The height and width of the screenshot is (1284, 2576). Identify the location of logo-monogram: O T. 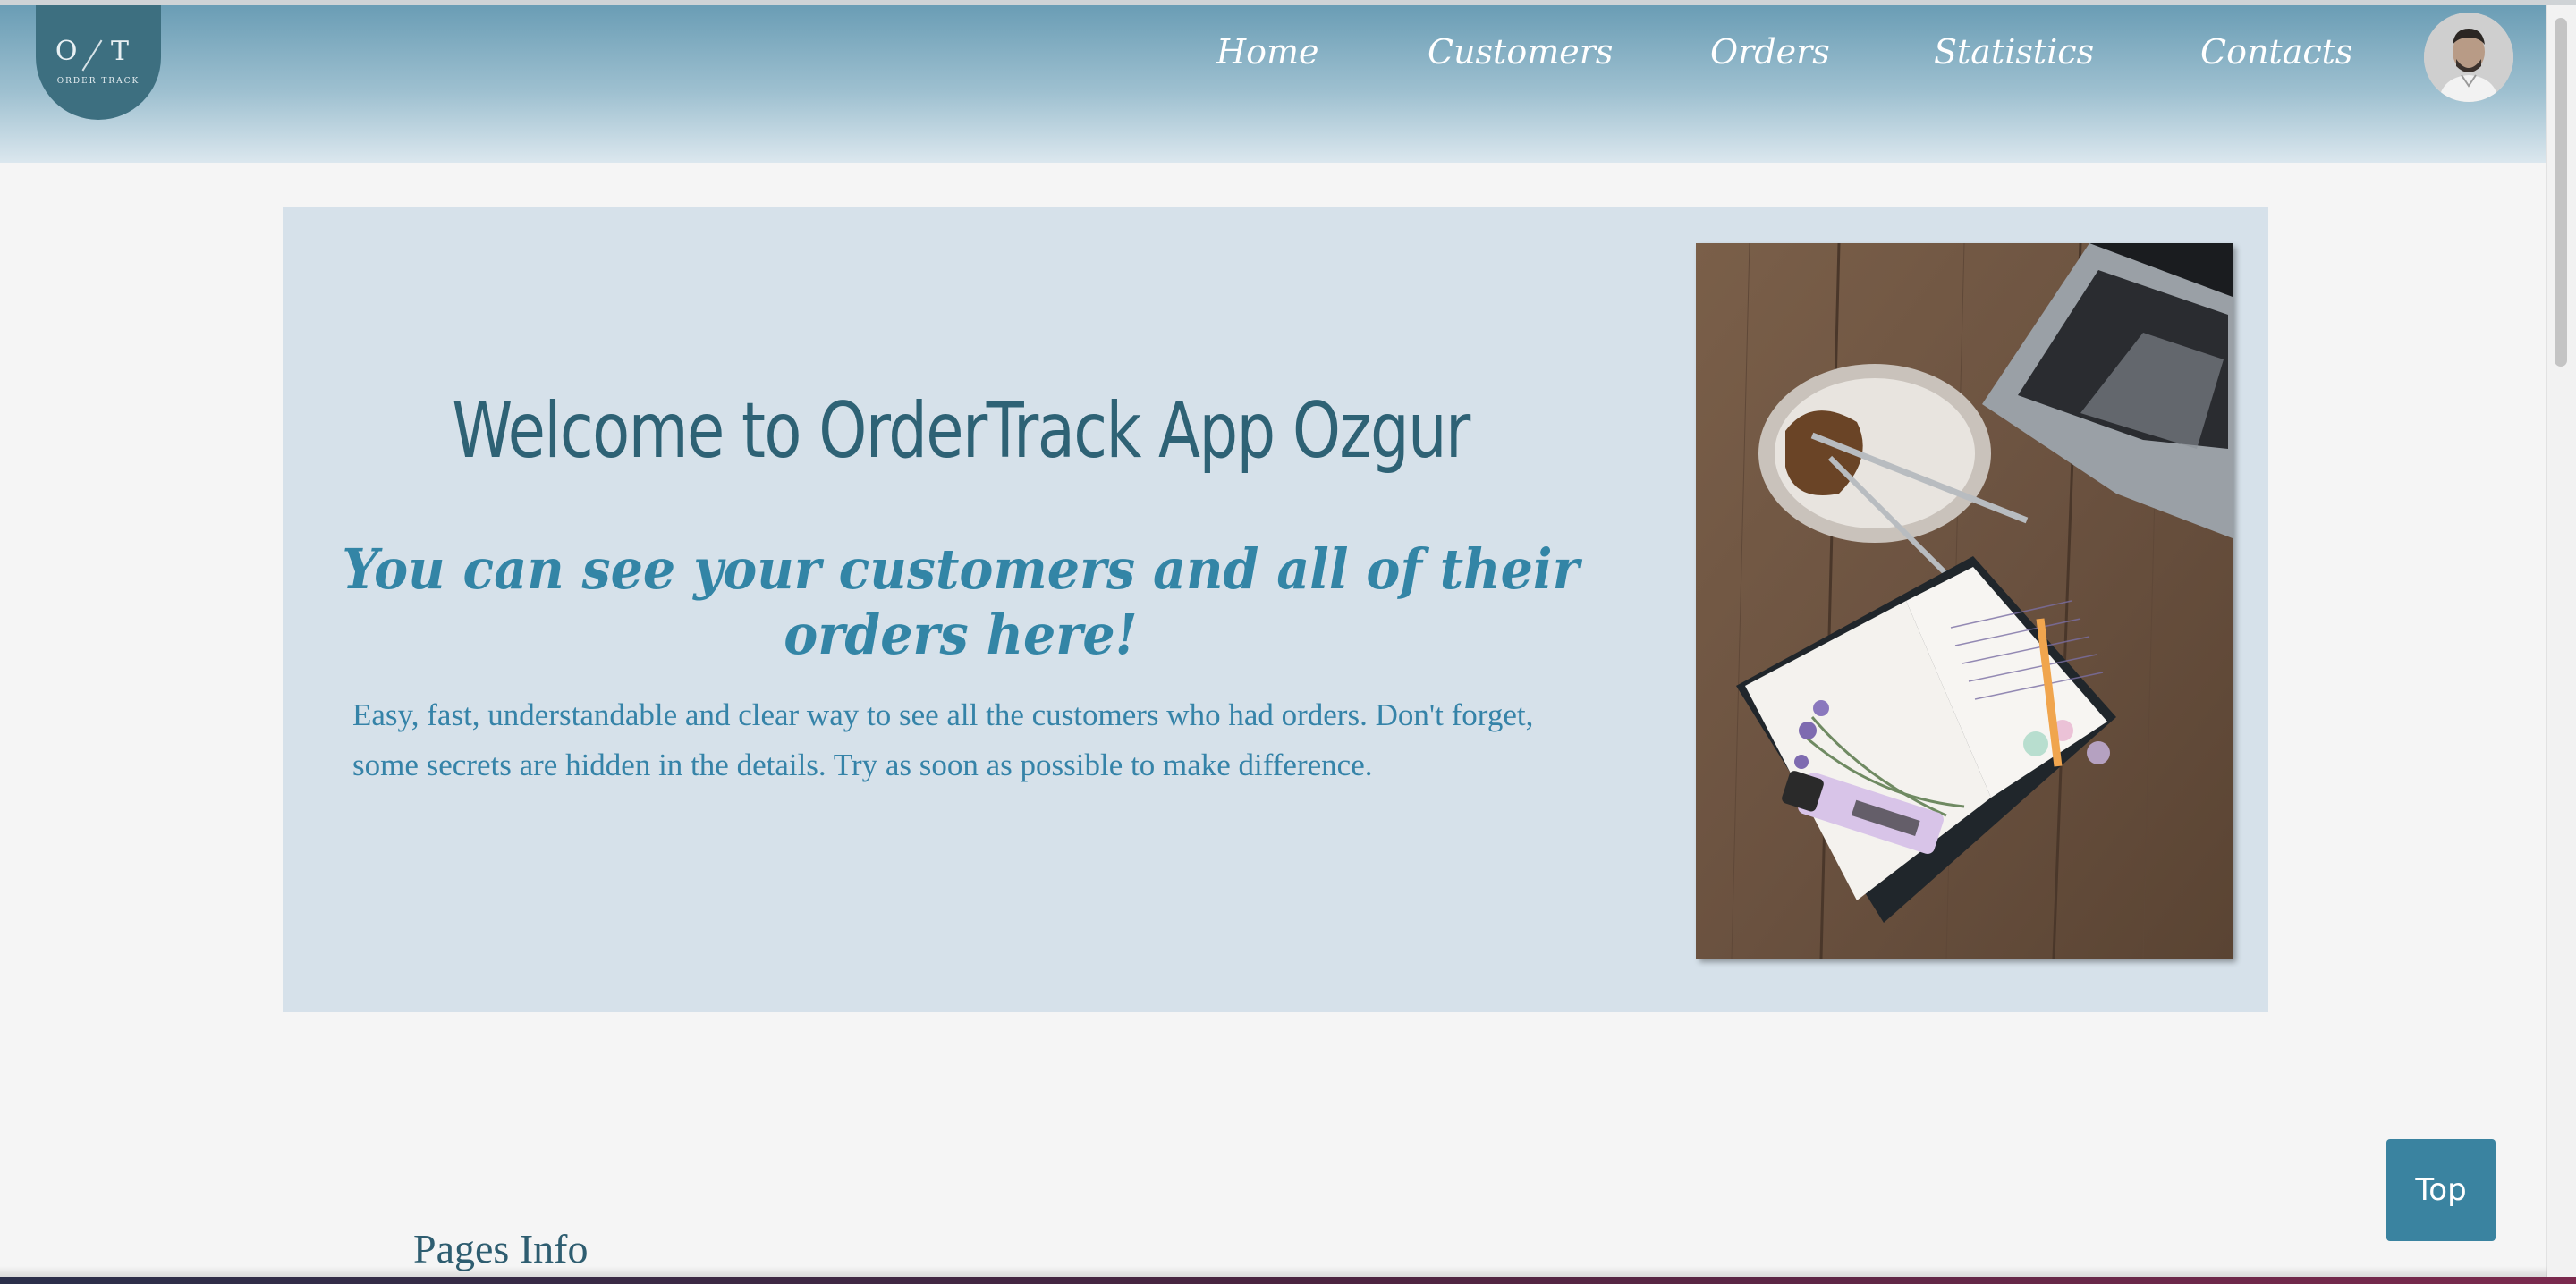
(98, 52).